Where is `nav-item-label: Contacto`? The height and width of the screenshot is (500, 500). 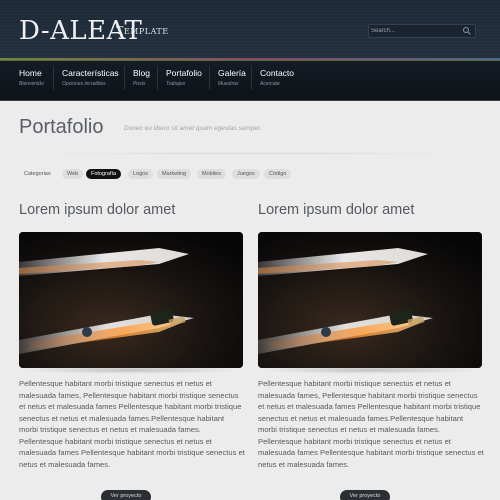
nav-item-label: Contacto is located at coordinates (277, 73).